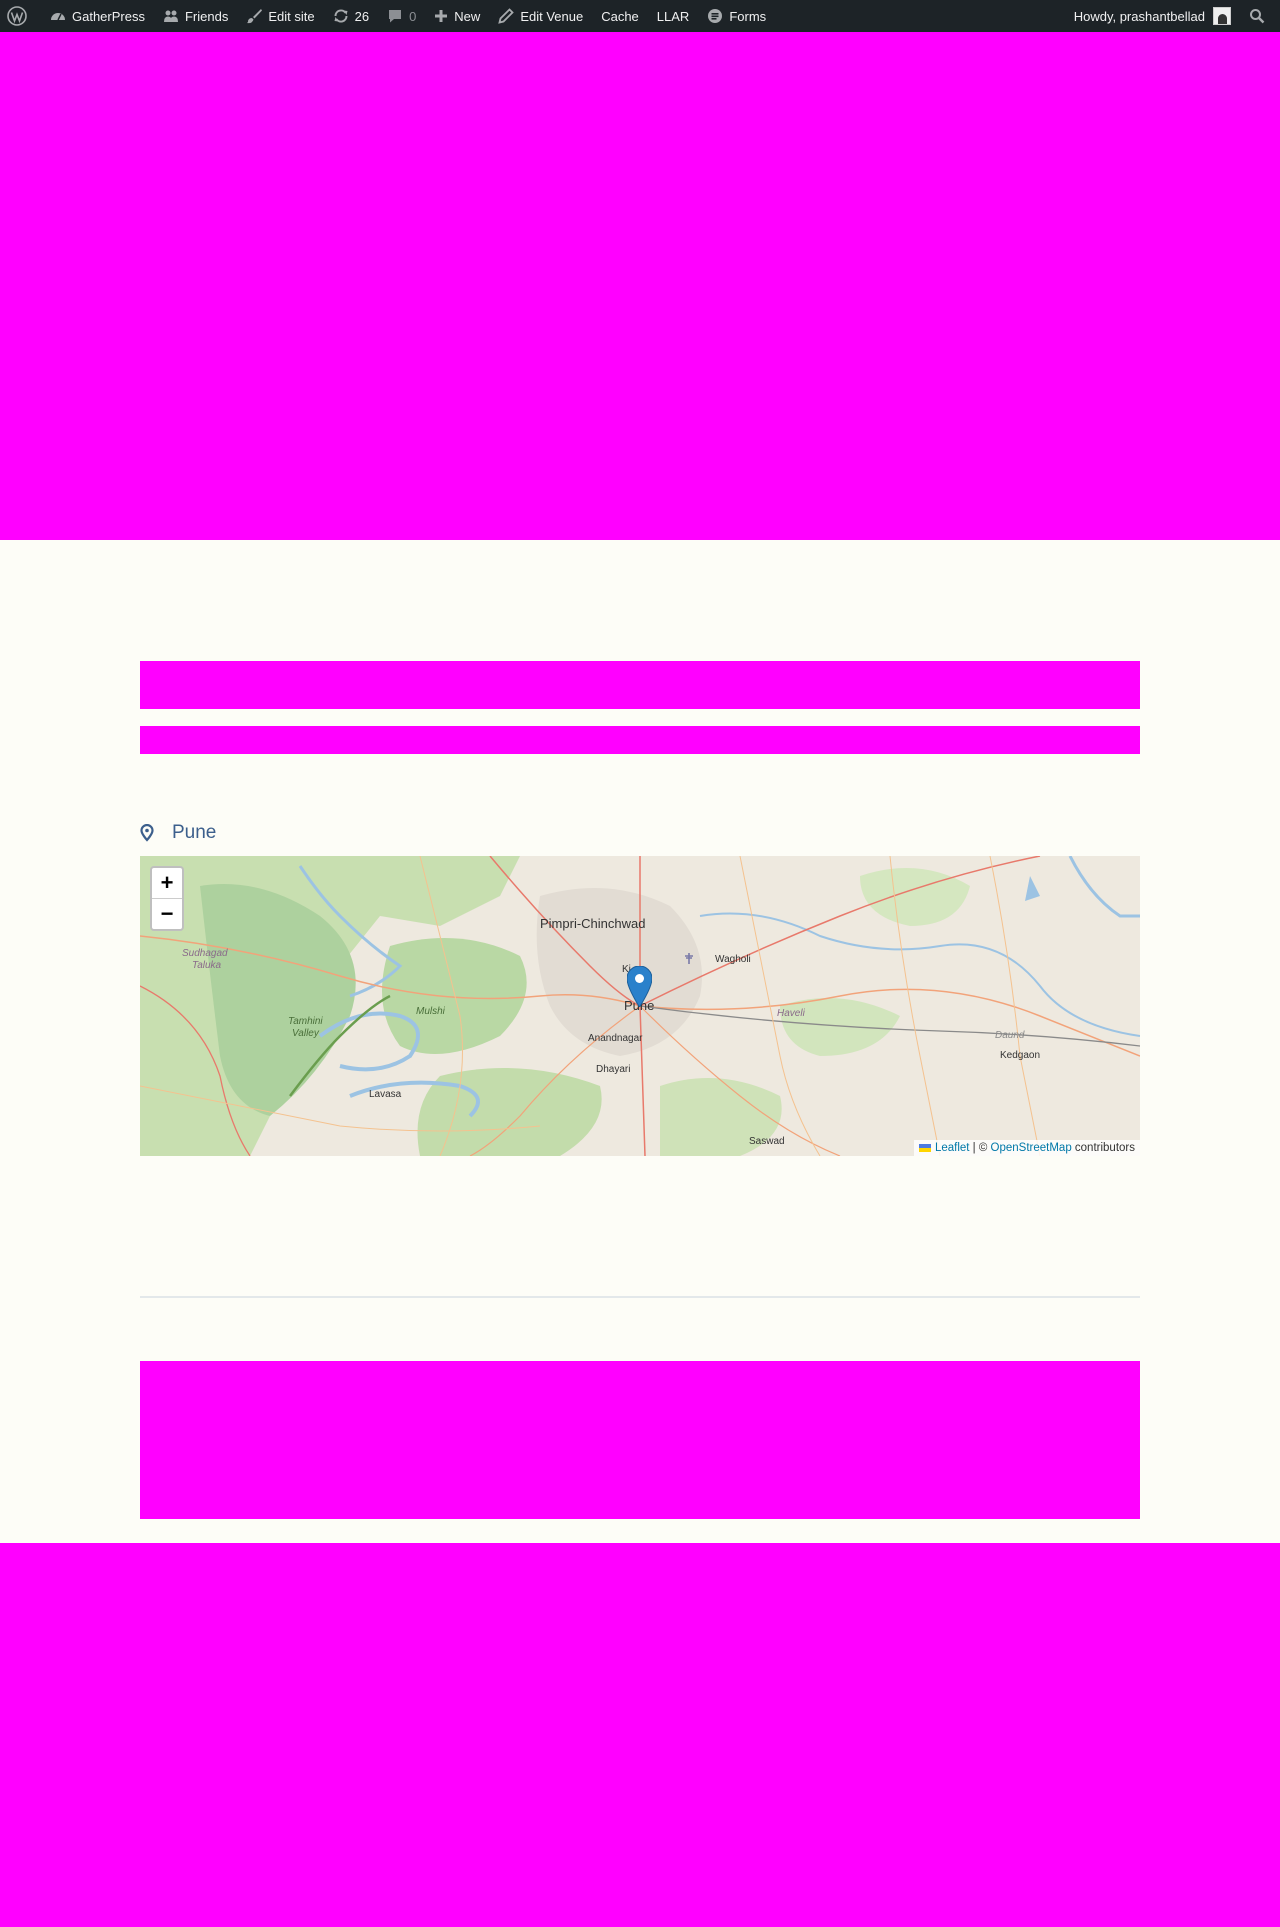 The height and width of the screenshot is (1927, 1280). Describe the element at coordinates (767, 1141) in the screenshot. I see `map-label-saswad: Saswad` at that location.